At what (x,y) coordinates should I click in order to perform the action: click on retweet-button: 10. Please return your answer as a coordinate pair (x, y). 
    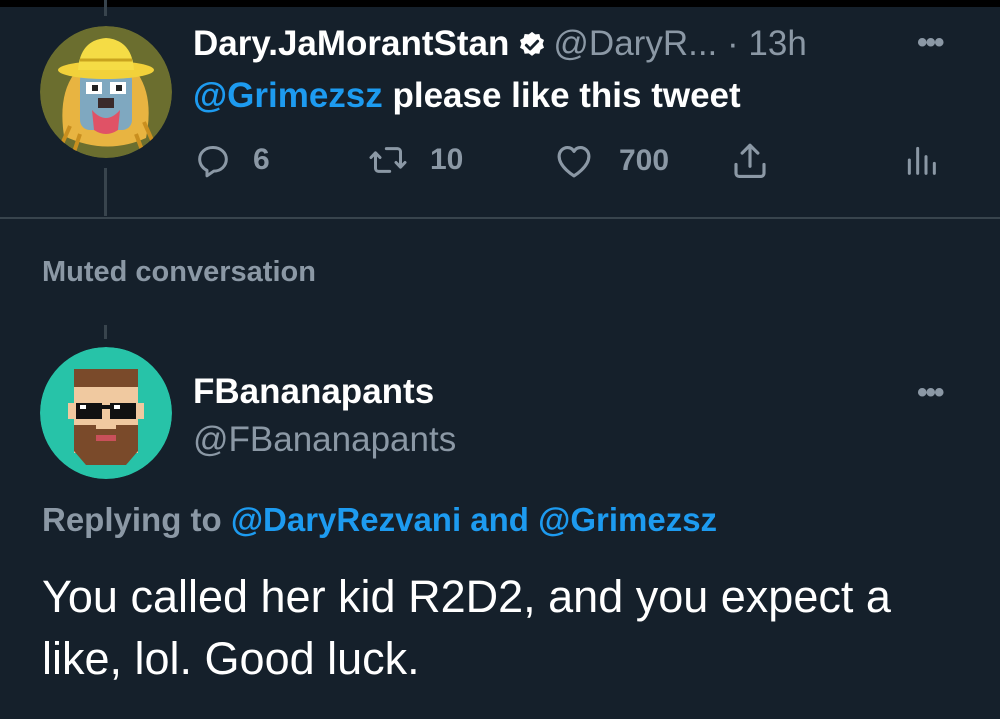
    Looking at the image, I should click on (415, 160).